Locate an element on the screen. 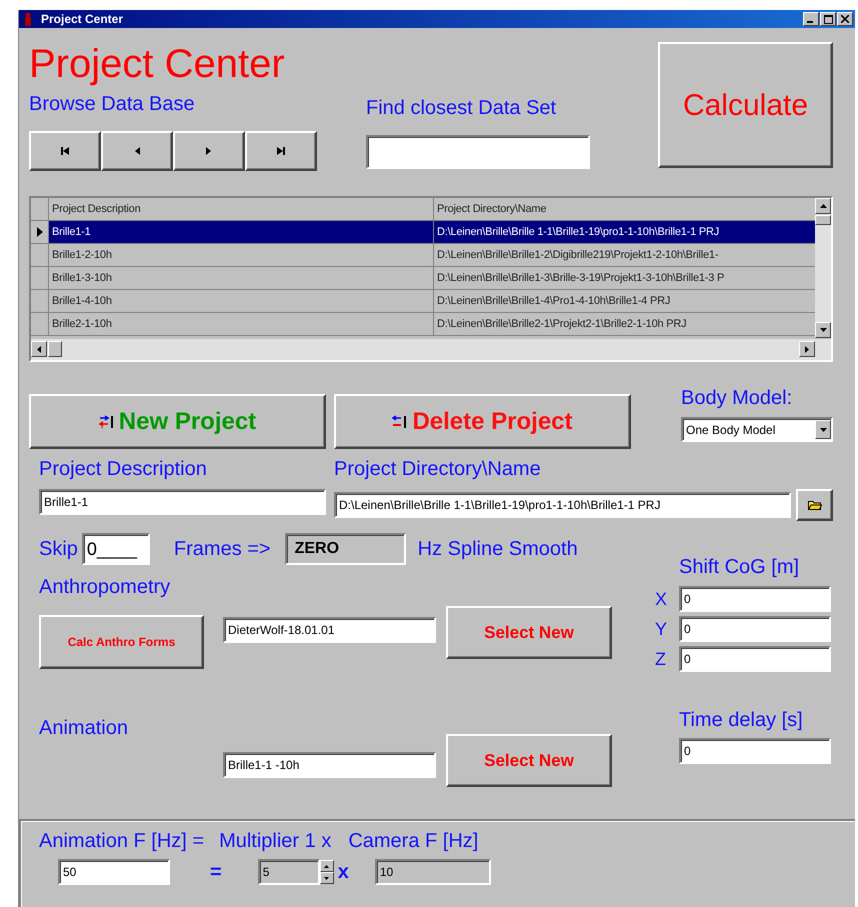  field-label: Find closest Data Set is located at coordinates (461, 108).